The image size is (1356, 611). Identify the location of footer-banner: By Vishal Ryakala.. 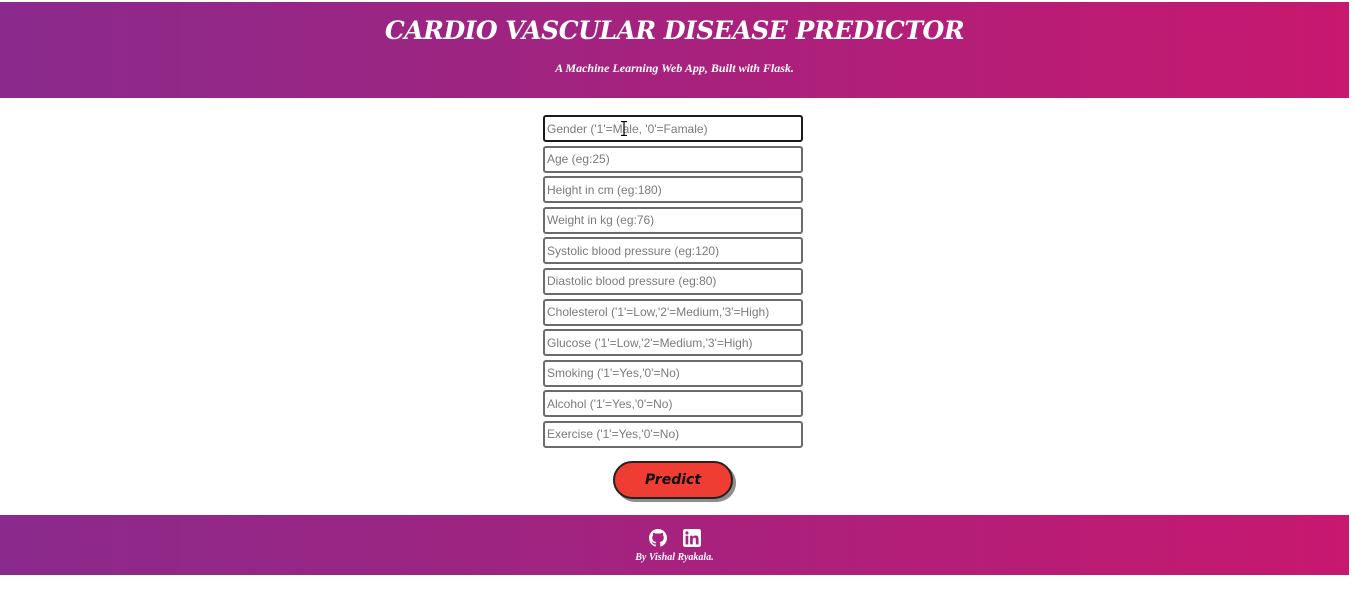
(674, 545).